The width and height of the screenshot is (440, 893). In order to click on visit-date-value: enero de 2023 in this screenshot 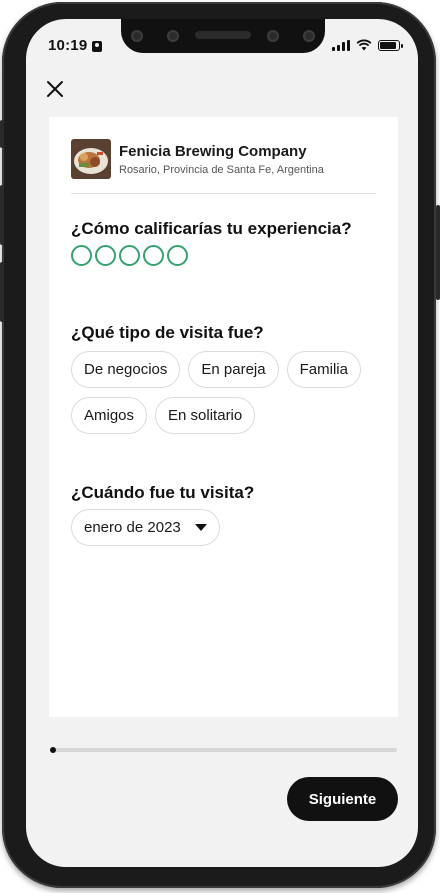, I will do `click(132, 527)`.